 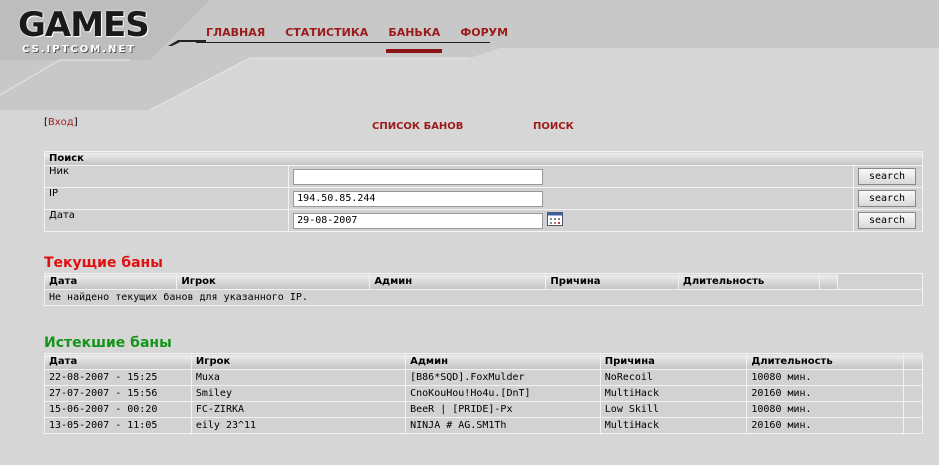 I want to click on main-nav: ГЛАВНАЯ СТАТИСТИКА БАНЬКА ФОРУМ, so click(x=367, y=39).